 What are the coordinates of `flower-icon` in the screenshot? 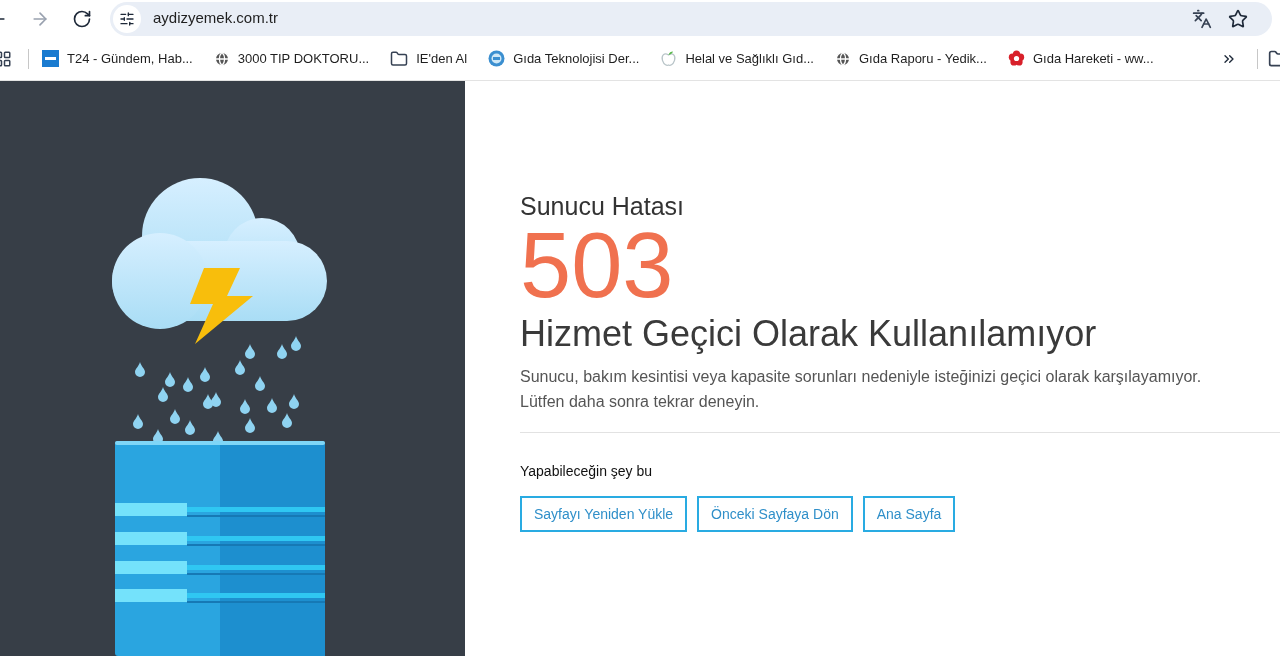 It's located at (1016, 58).